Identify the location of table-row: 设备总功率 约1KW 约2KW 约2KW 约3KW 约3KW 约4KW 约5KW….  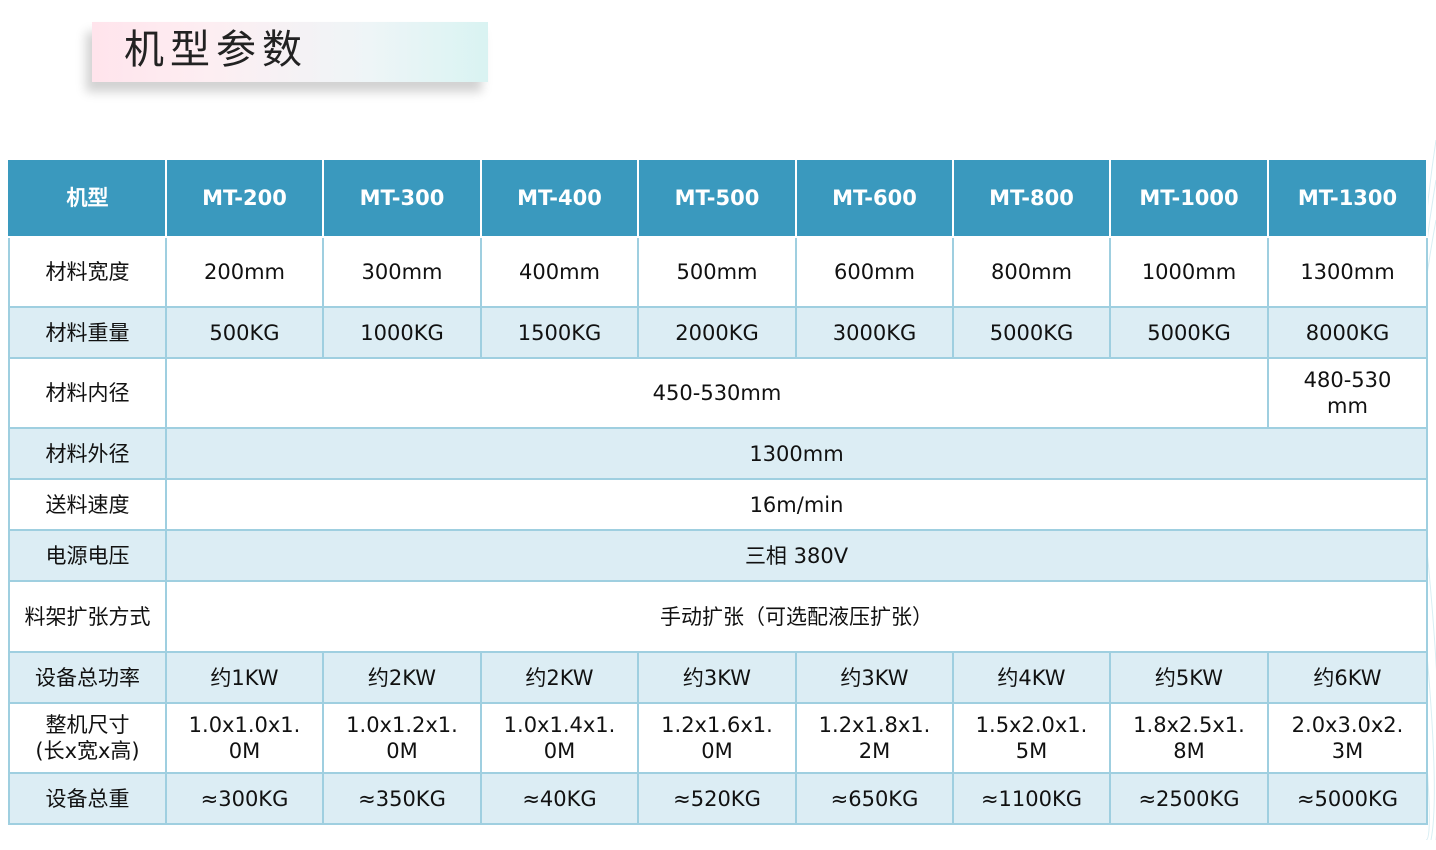
(718, 677).